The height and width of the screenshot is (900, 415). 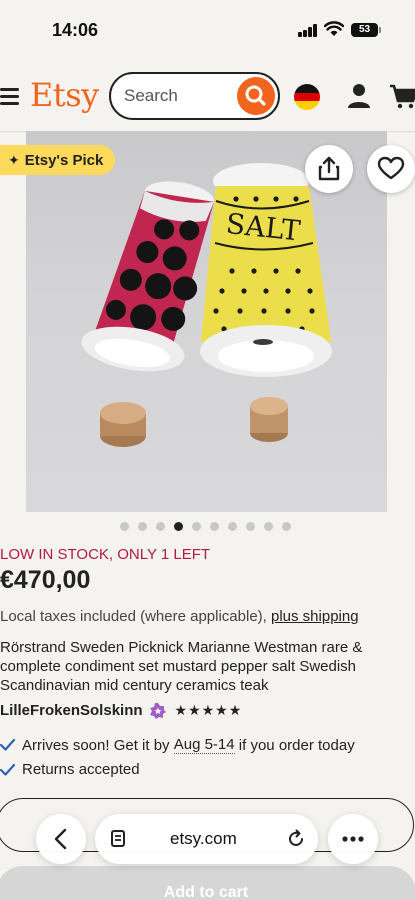 I want to click on browser-address-bar: etsy.com, so click(x=206, y=839).